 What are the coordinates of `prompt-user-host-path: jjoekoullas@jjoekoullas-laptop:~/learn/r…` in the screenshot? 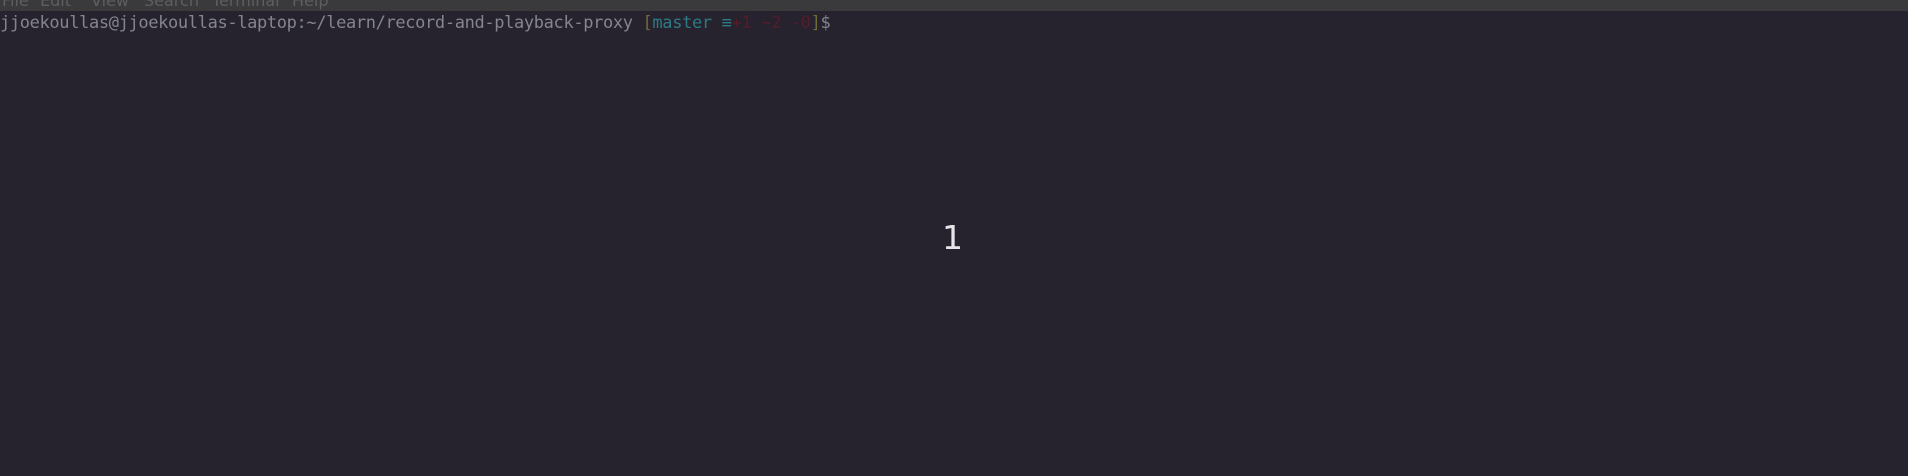 It's located at (316, 23).